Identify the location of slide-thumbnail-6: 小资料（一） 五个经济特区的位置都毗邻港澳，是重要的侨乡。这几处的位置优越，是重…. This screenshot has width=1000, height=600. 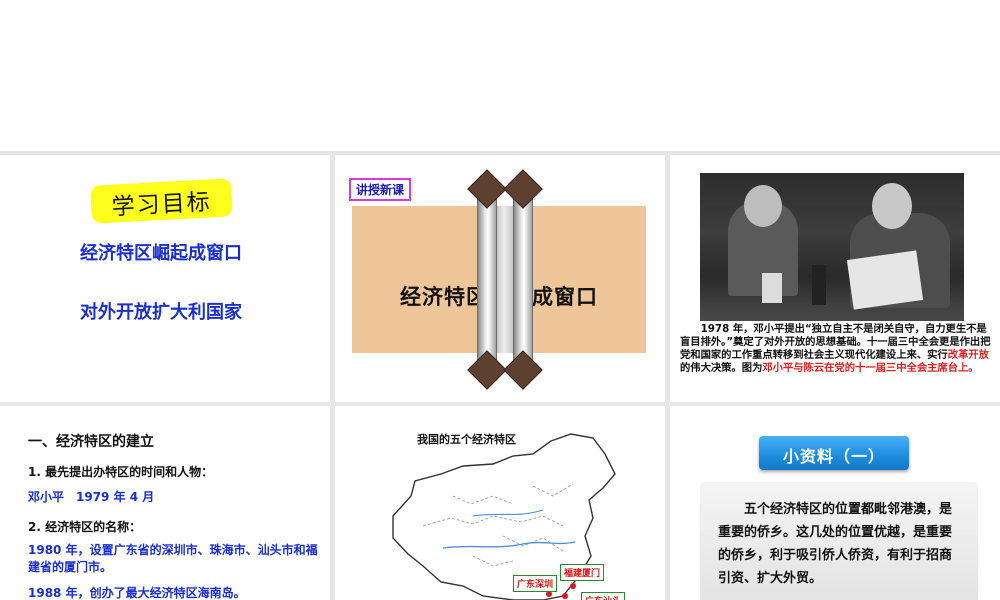
(835, 503).